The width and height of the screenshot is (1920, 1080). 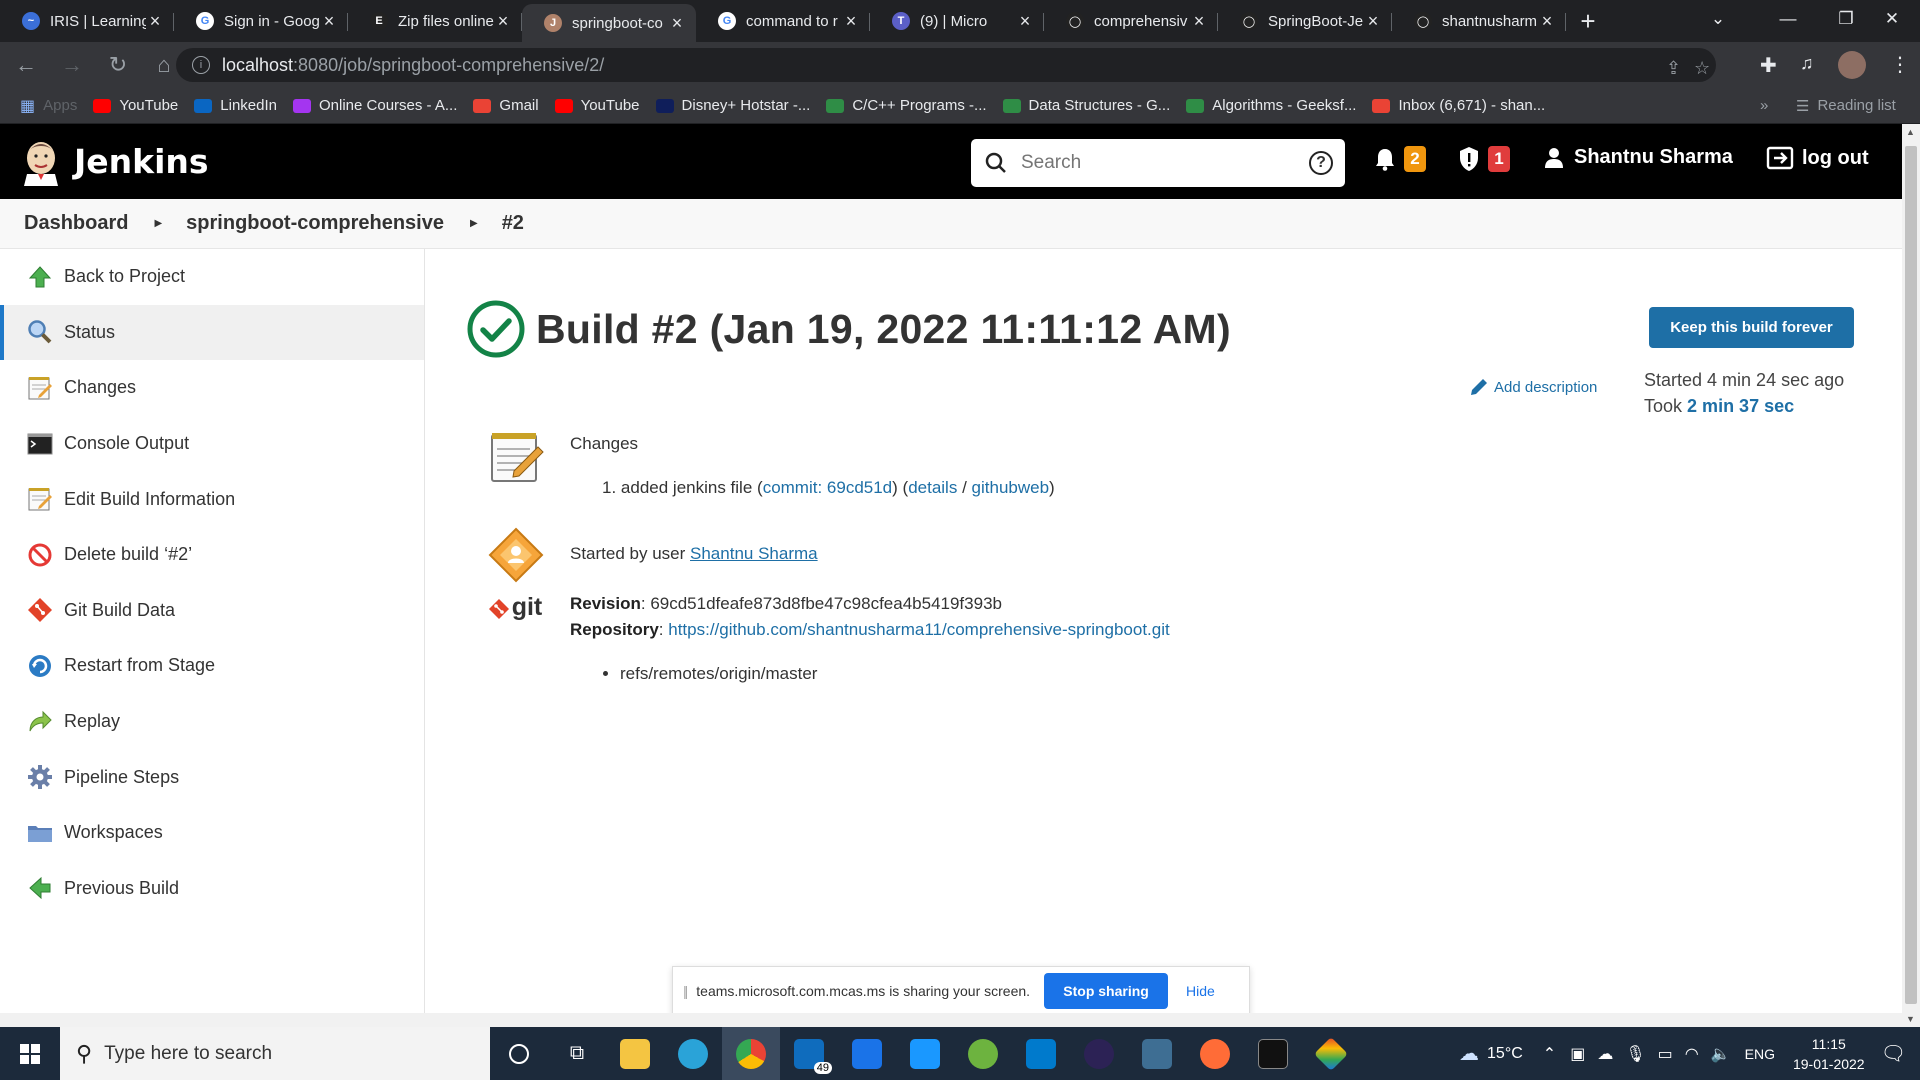 I want to click on bookmark-star-icon: ☆, so click(x=1702, y=68).